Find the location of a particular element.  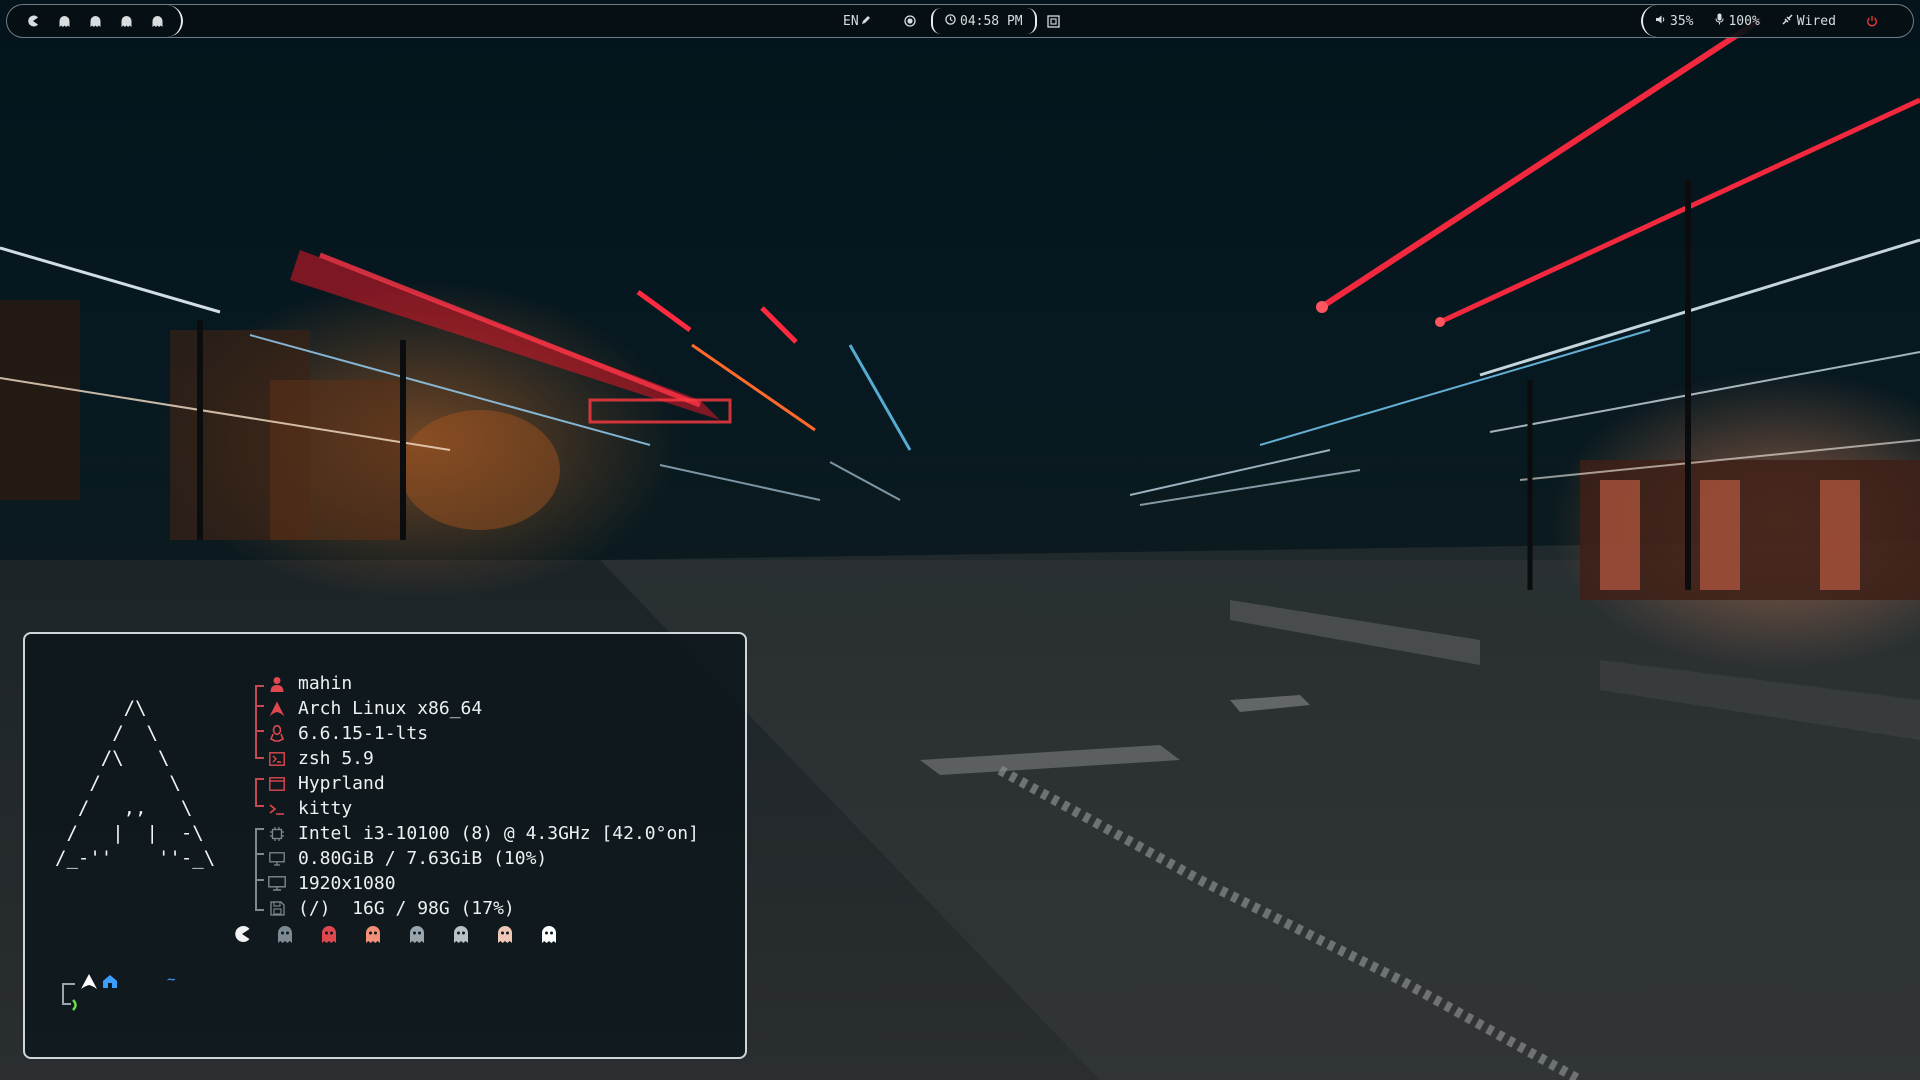

info-memory: 0.80GiB / 7.63GiB (10%) is located at coordinates (472, 858).